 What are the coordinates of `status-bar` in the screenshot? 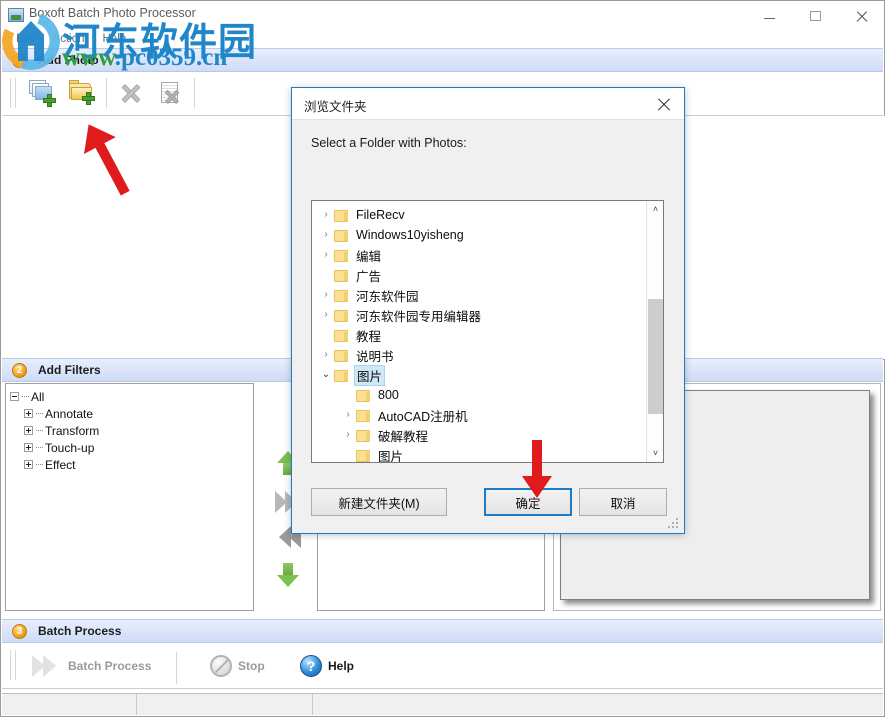 It's located at (442, 704).